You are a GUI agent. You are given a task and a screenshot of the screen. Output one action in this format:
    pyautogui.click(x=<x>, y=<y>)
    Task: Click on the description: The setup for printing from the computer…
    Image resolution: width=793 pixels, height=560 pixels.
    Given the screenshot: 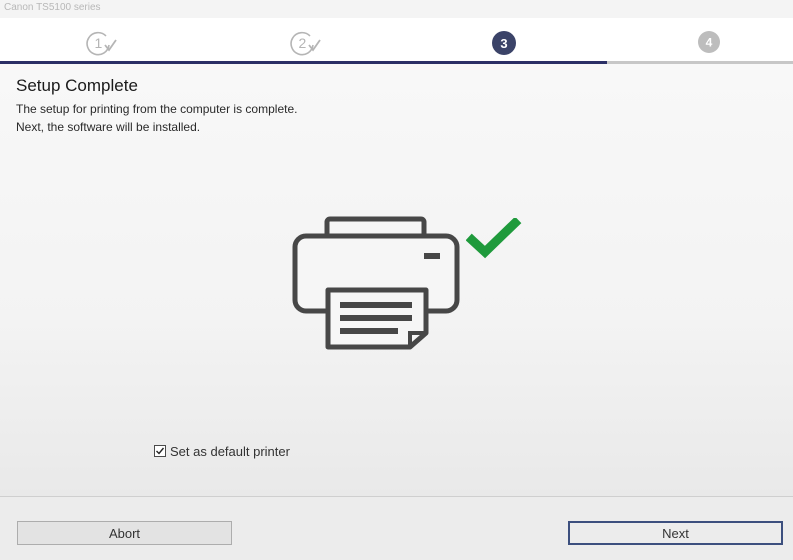 What is the action you would take?
    pyautogui.click(x=156, y=118)
    